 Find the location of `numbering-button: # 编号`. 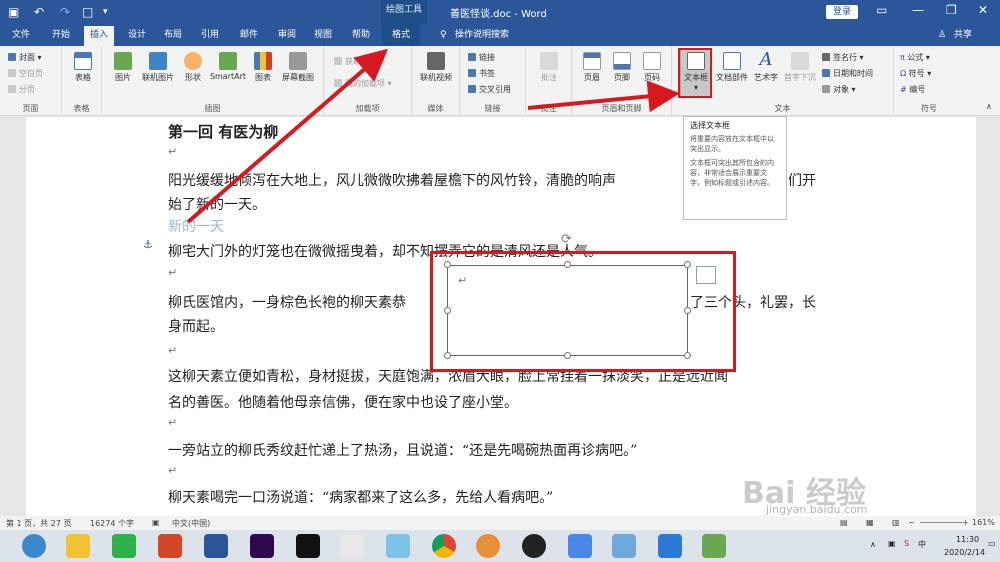

numbering-button: # 编号 is located at coordinates (912, 89).